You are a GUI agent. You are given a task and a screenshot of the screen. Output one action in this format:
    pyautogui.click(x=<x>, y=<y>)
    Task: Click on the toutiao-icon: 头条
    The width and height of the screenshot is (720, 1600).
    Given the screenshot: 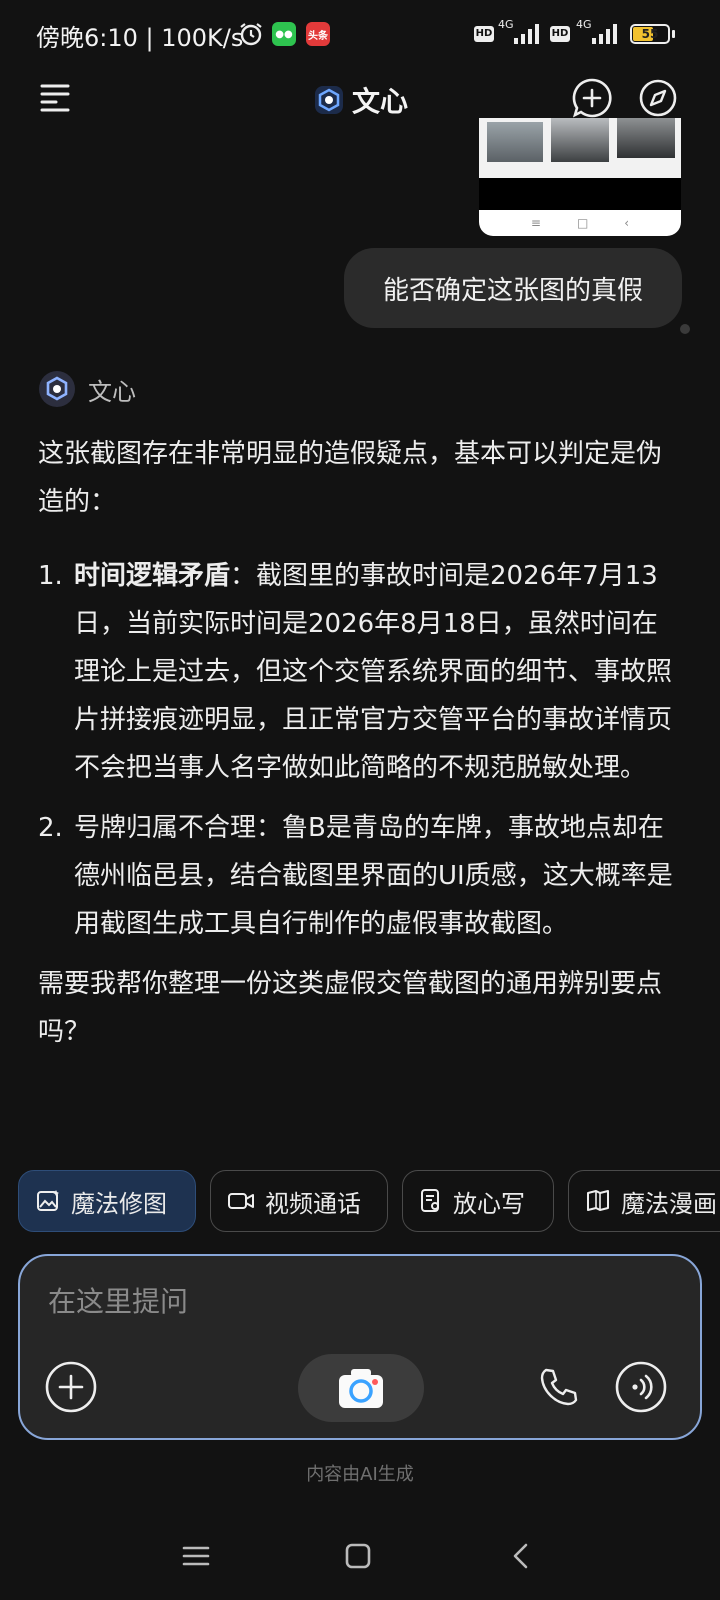 What is the action you would take?
    pyautogui.click(x=318, y=34)
    